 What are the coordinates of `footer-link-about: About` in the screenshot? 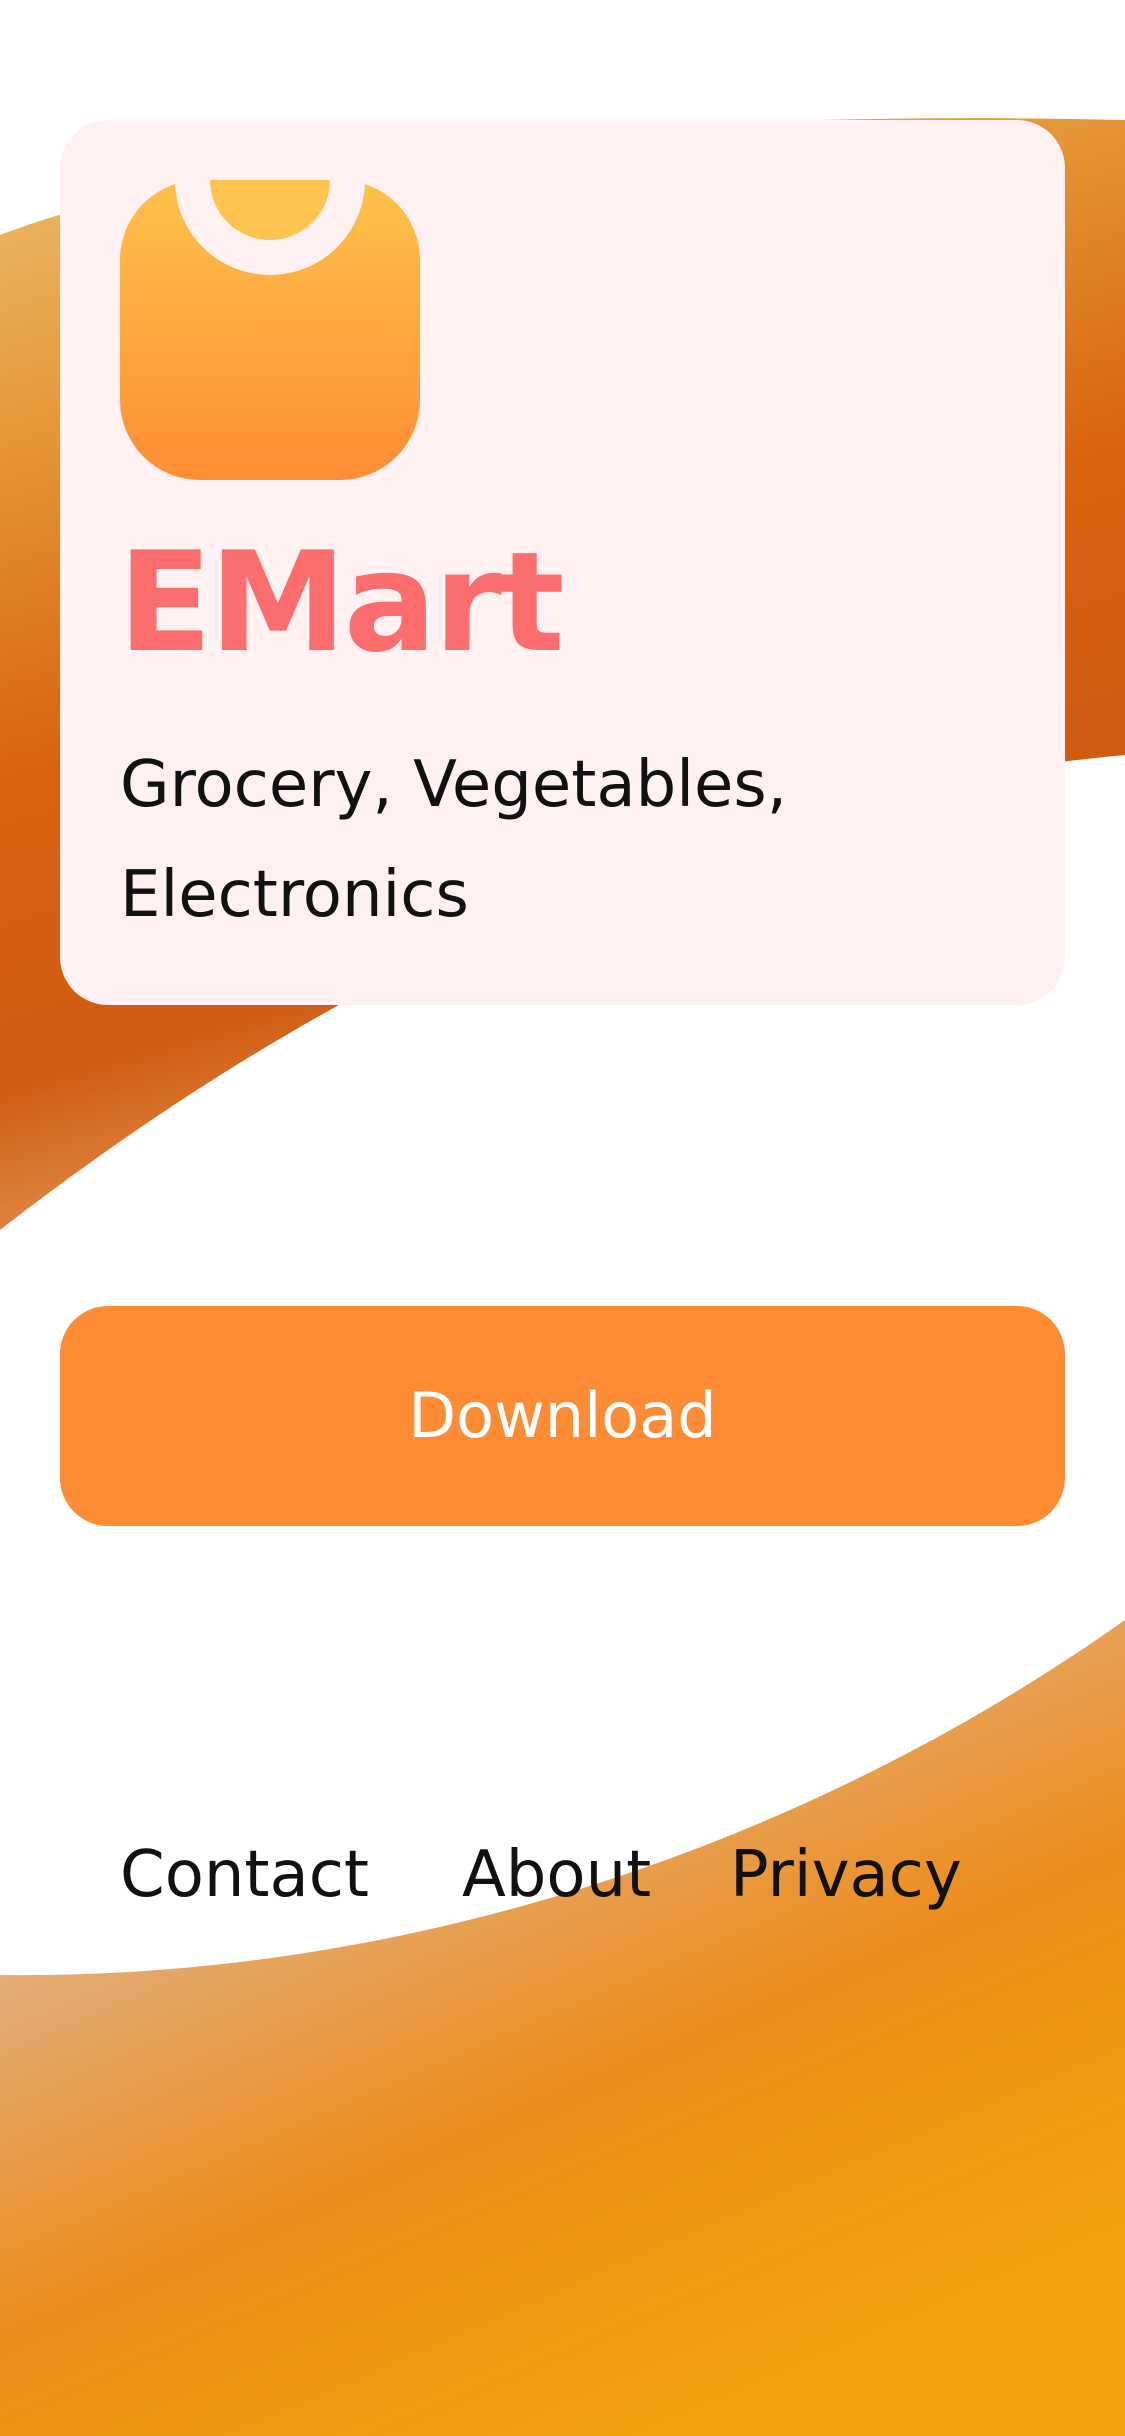 It's located at (556, 1875).